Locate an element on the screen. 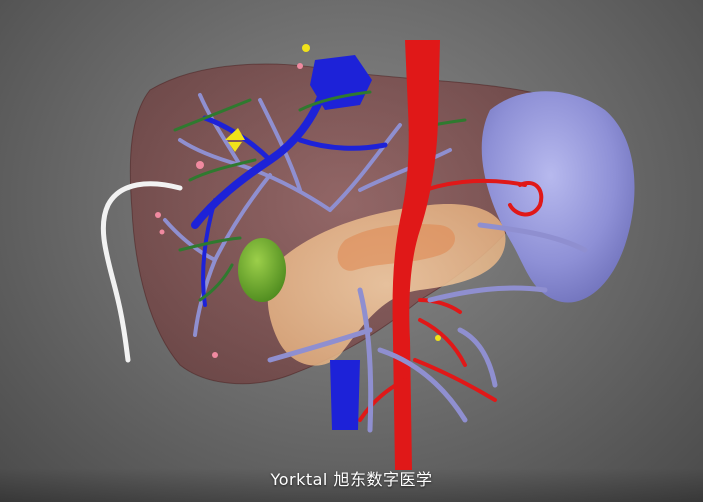  gallbladder is located at coordinates (262, 270).